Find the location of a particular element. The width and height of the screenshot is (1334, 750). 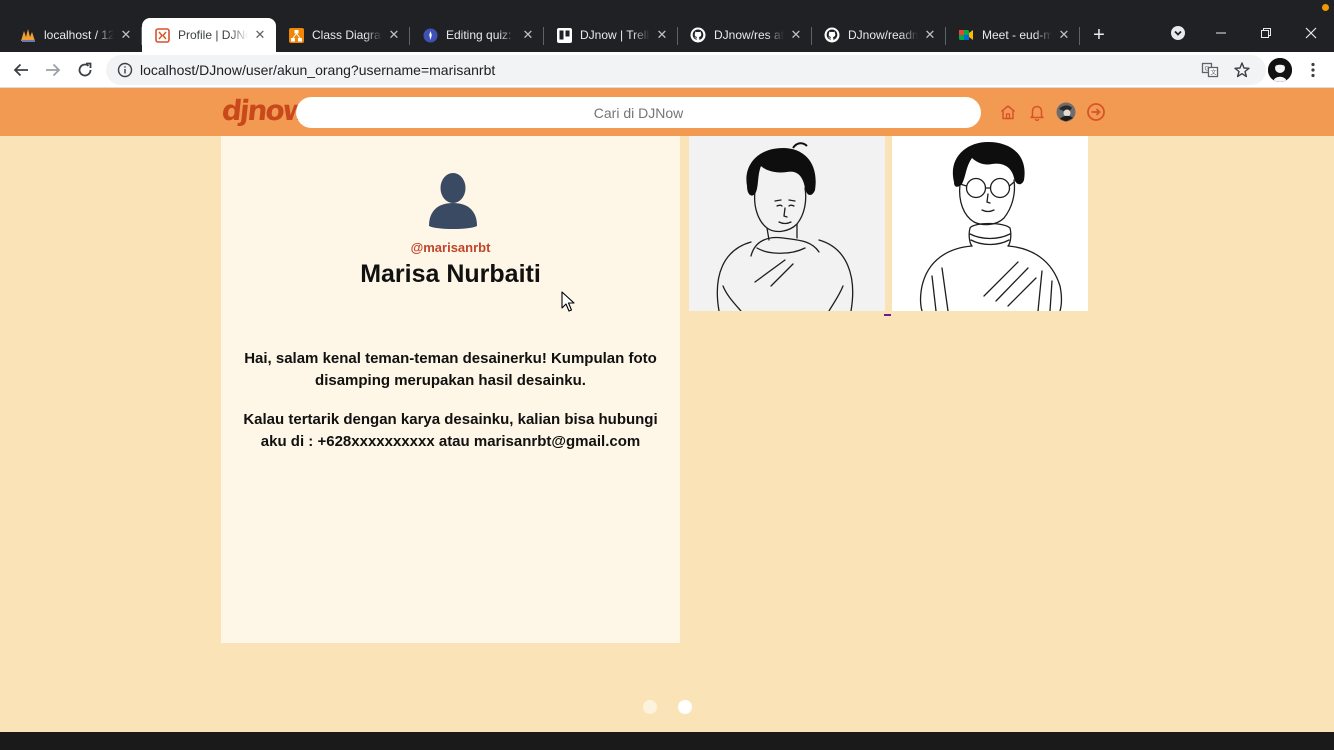

tab-class-diagram: Class Diagram ✕ is located at coordinates (343, 35).